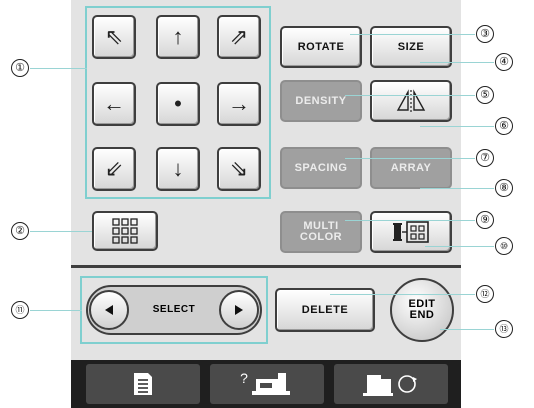  What do you see at coordinates (485, 95) in the screenshot?
I see `callout-5: ⑤` at bounding box center [485, 95].